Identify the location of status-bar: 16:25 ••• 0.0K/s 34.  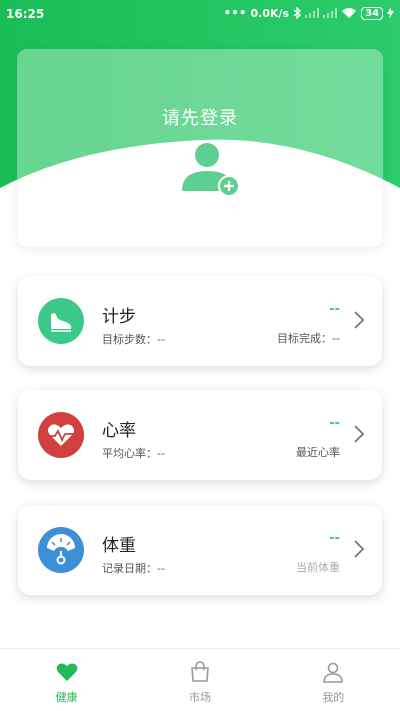
(200, 14).